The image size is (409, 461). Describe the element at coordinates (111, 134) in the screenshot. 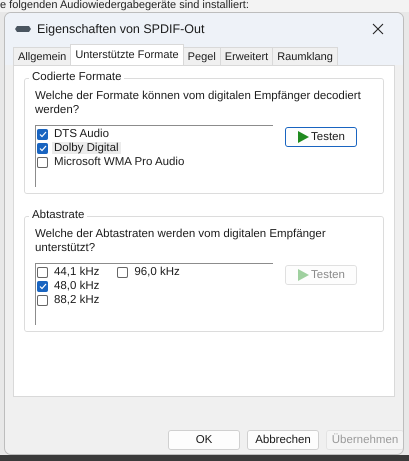

I see `list-item: DTS Audio` at that location.